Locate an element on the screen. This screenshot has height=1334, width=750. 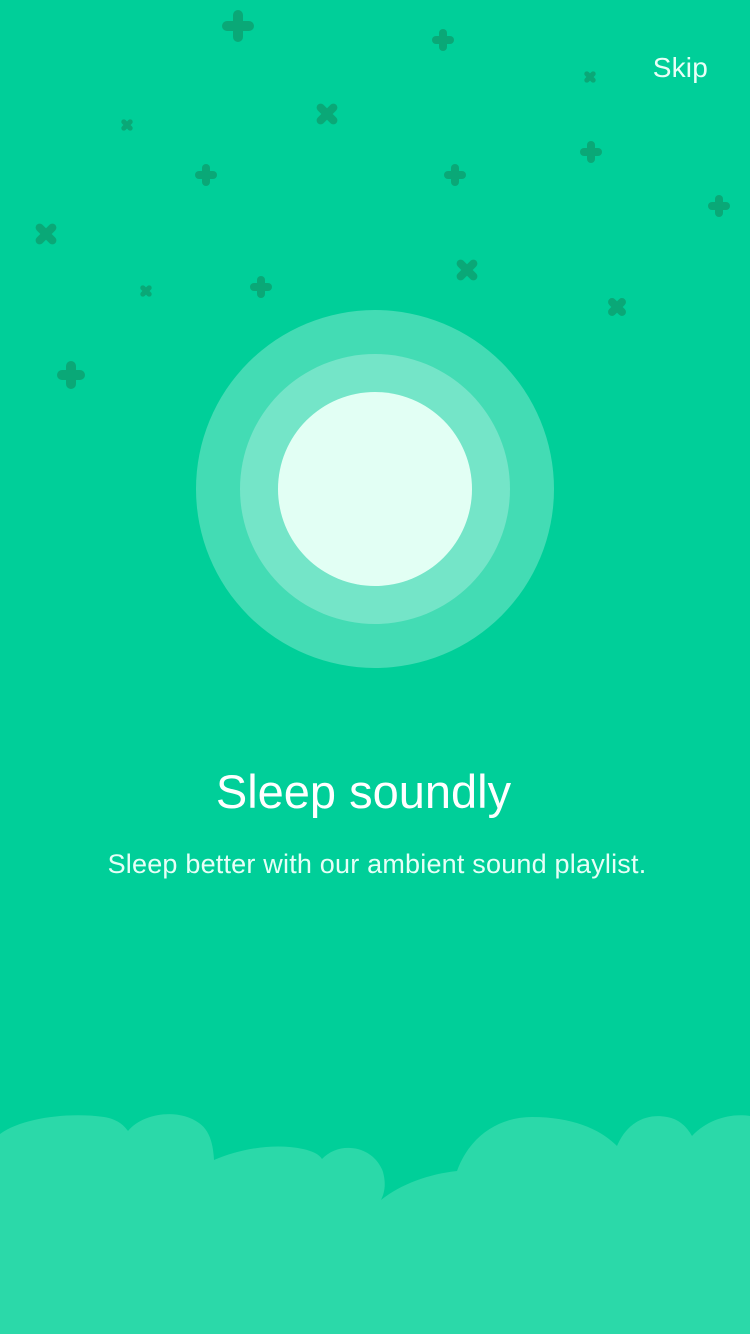
moon-core is located at coordinates (375, 489).